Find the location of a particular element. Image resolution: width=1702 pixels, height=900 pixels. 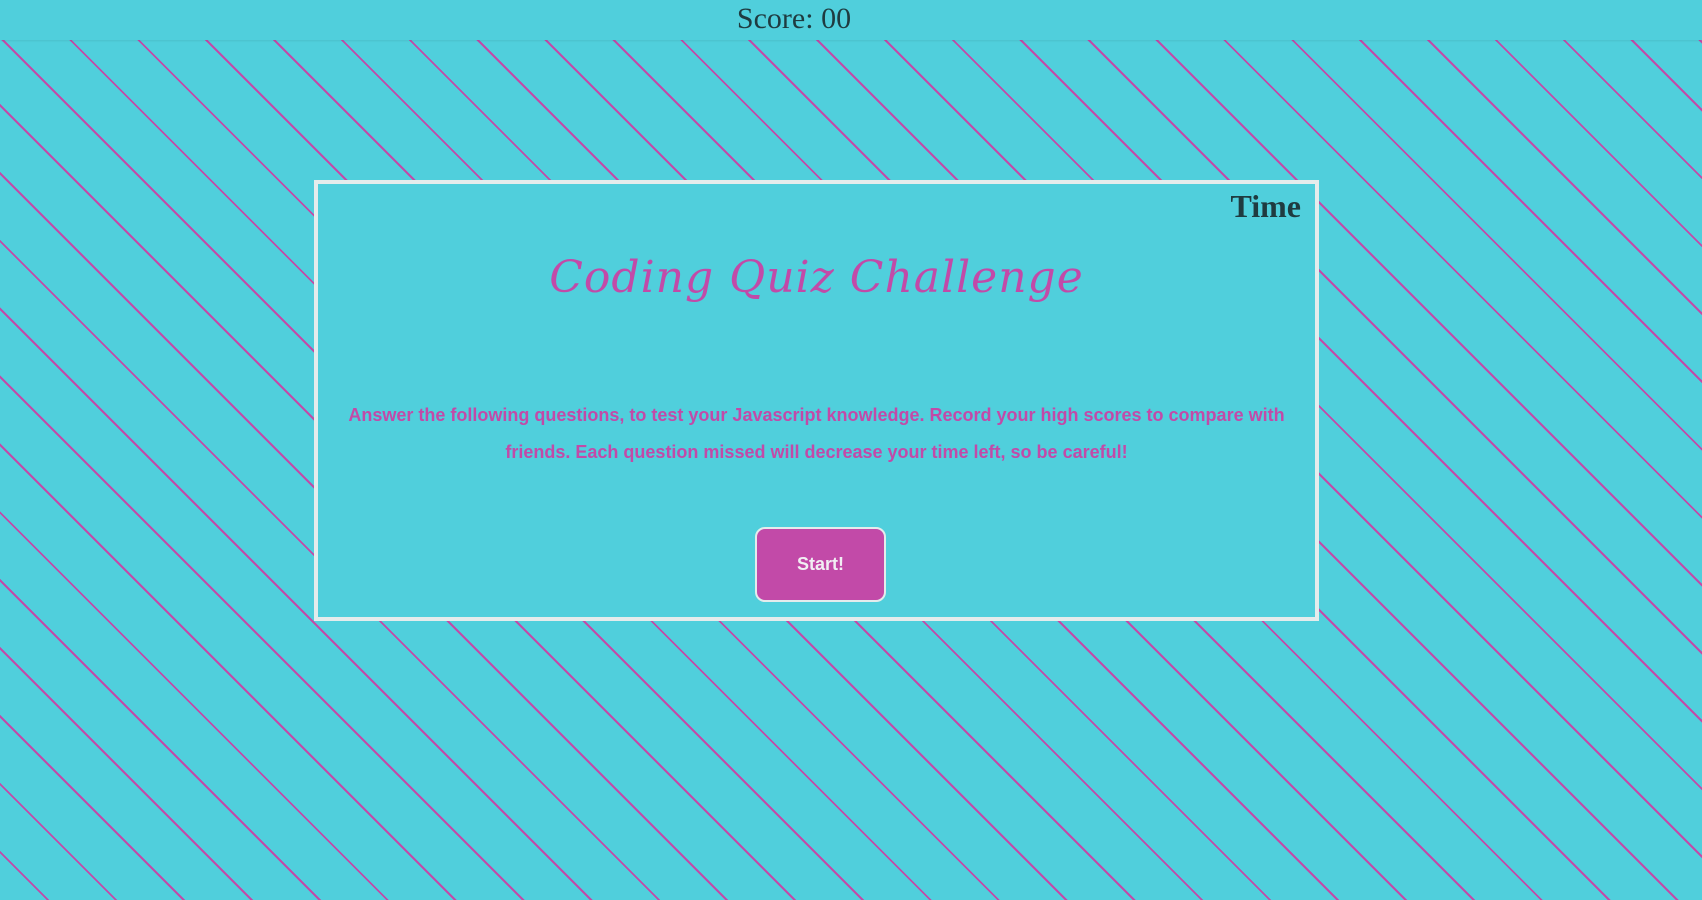

score-display: Score: 00 is located at coordinates (794, 18).